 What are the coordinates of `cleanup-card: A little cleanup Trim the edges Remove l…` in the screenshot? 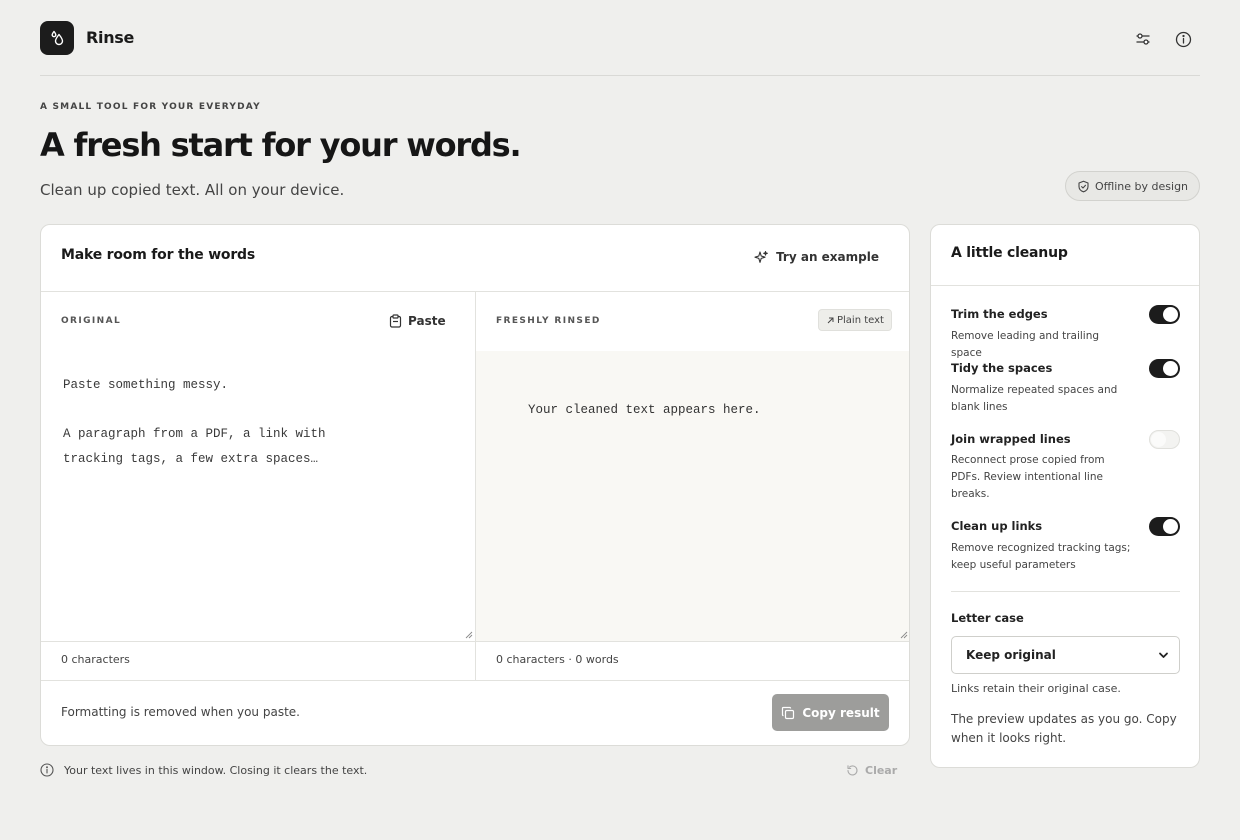 It's located at (1065, 496).